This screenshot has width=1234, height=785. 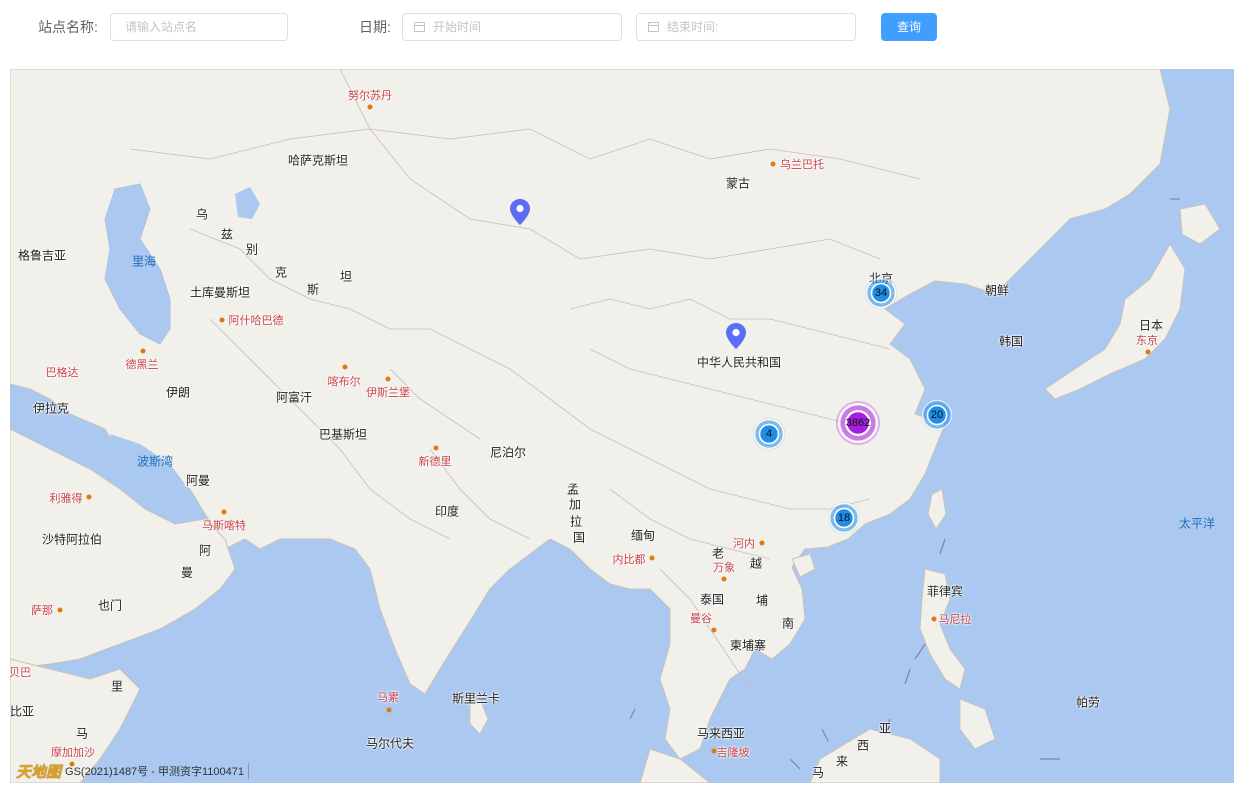 I want to click on map-label: 马累, so click(x=388, y=698).